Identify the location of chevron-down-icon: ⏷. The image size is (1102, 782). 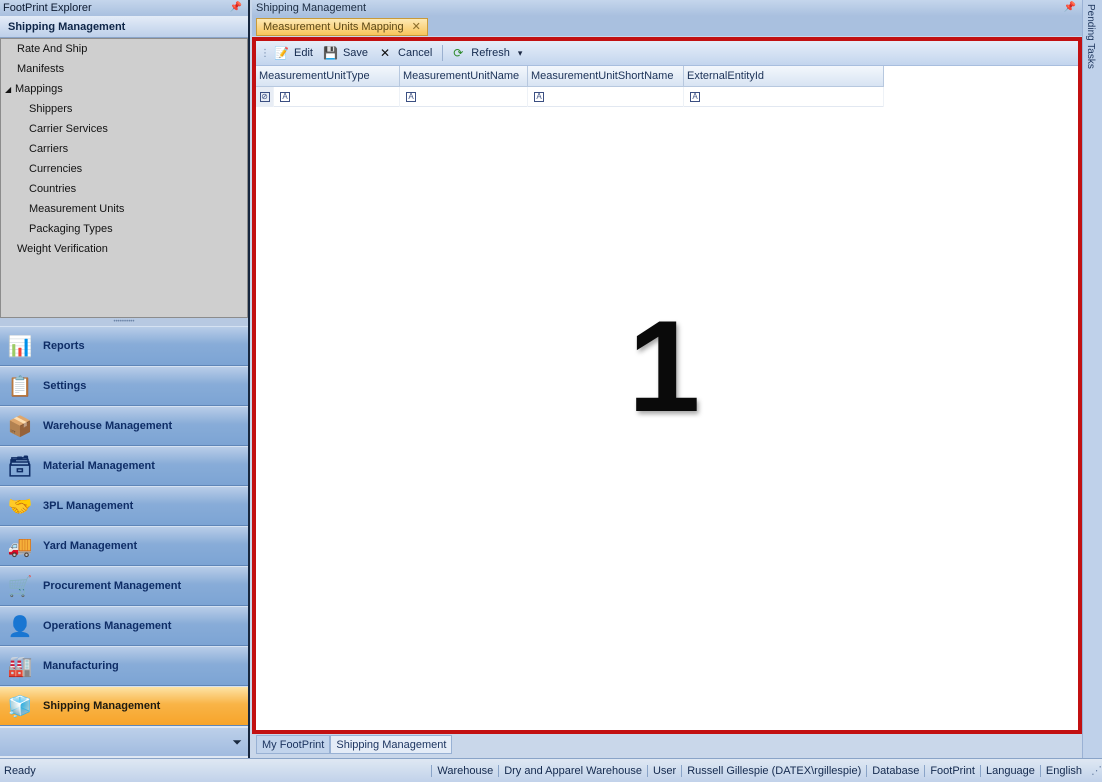
(237, 742).